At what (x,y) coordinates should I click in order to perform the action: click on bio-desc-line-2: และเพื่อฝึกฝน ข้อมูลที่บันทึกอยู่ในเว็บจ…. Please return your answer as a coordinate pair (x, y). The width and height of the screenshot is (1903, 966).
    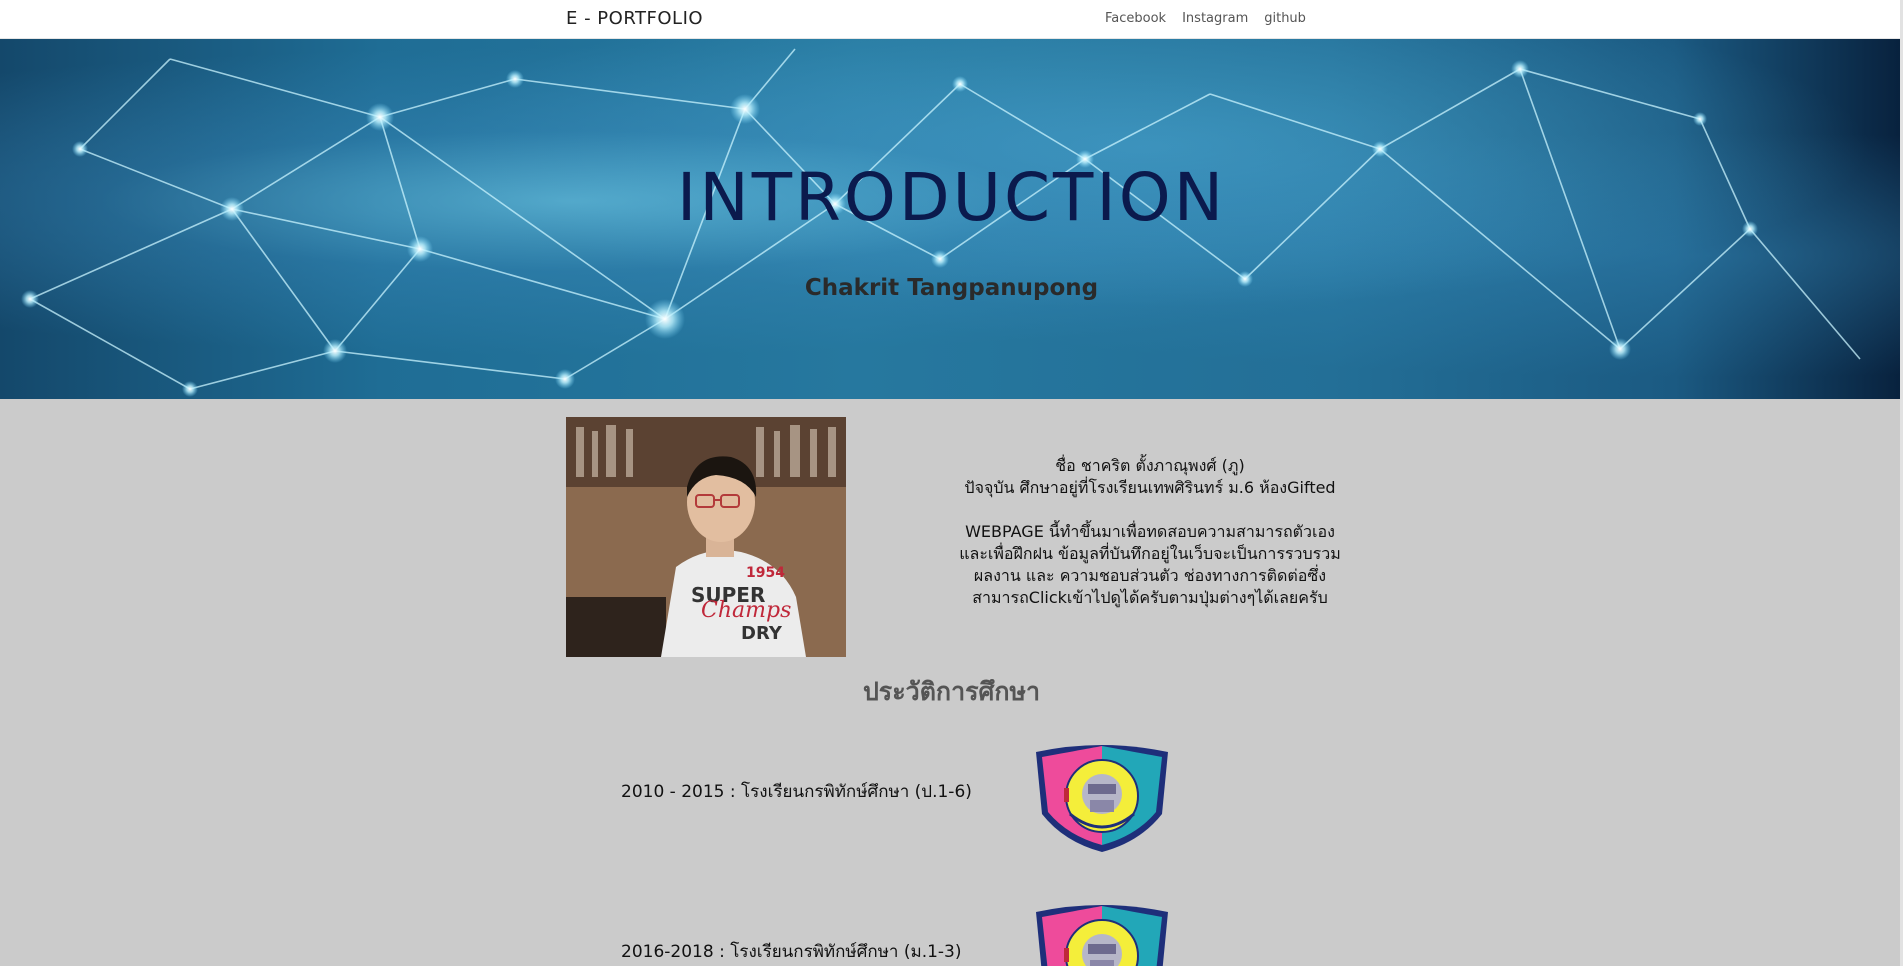
    Looking at the image, I should click on (1150, 553).